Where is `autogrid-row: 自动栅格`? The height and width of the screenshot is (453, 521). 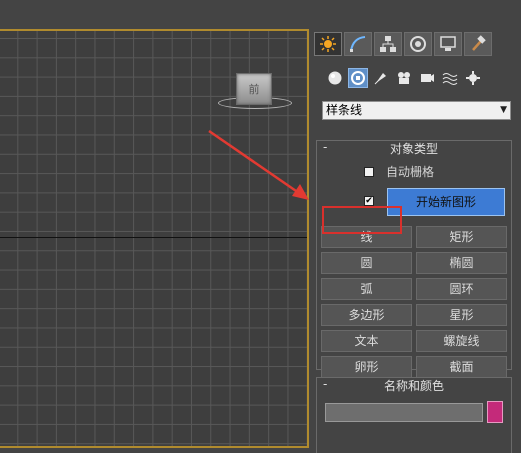
autogrid-row: 自动栅格 is located at coordinates (399, 171).